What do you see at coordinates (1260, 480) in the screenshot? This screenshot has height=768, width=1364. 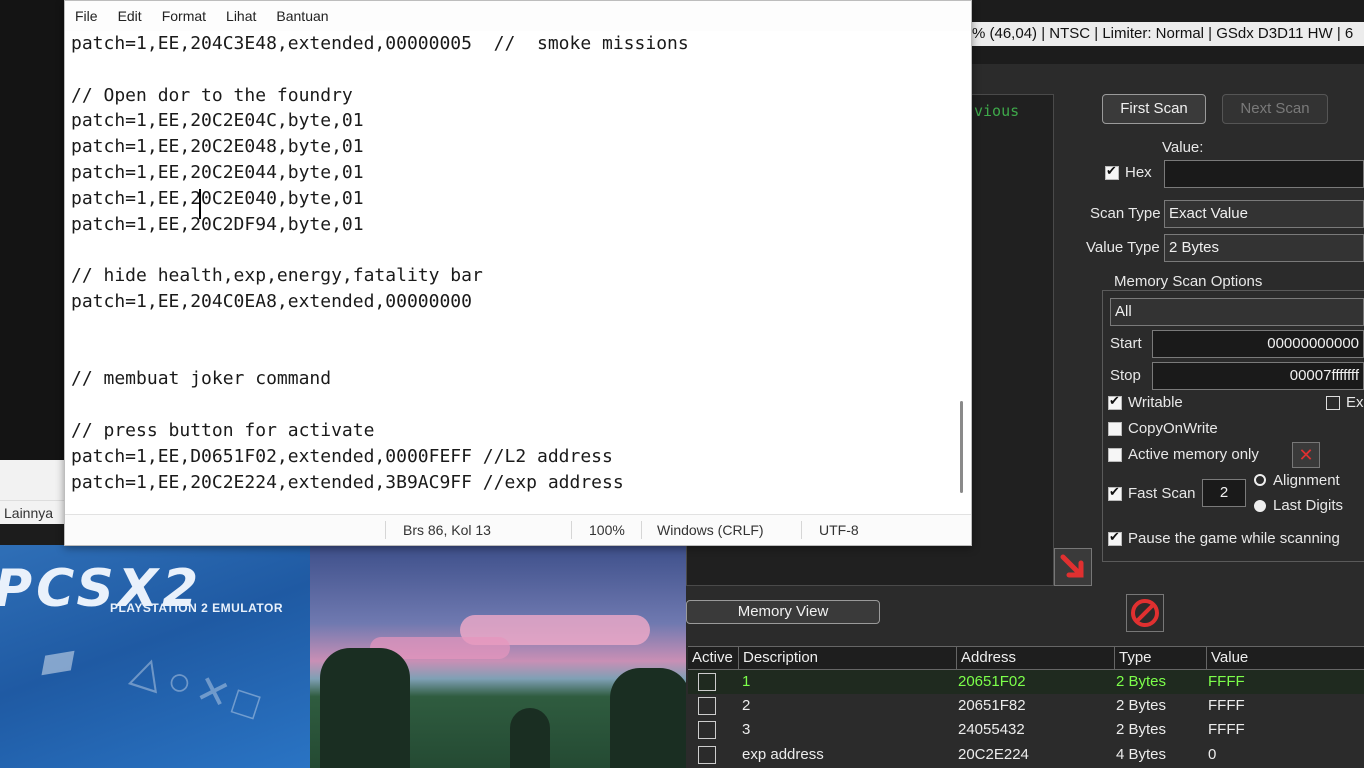 I see `alignment-radio` at bounding box center [1260, 480].